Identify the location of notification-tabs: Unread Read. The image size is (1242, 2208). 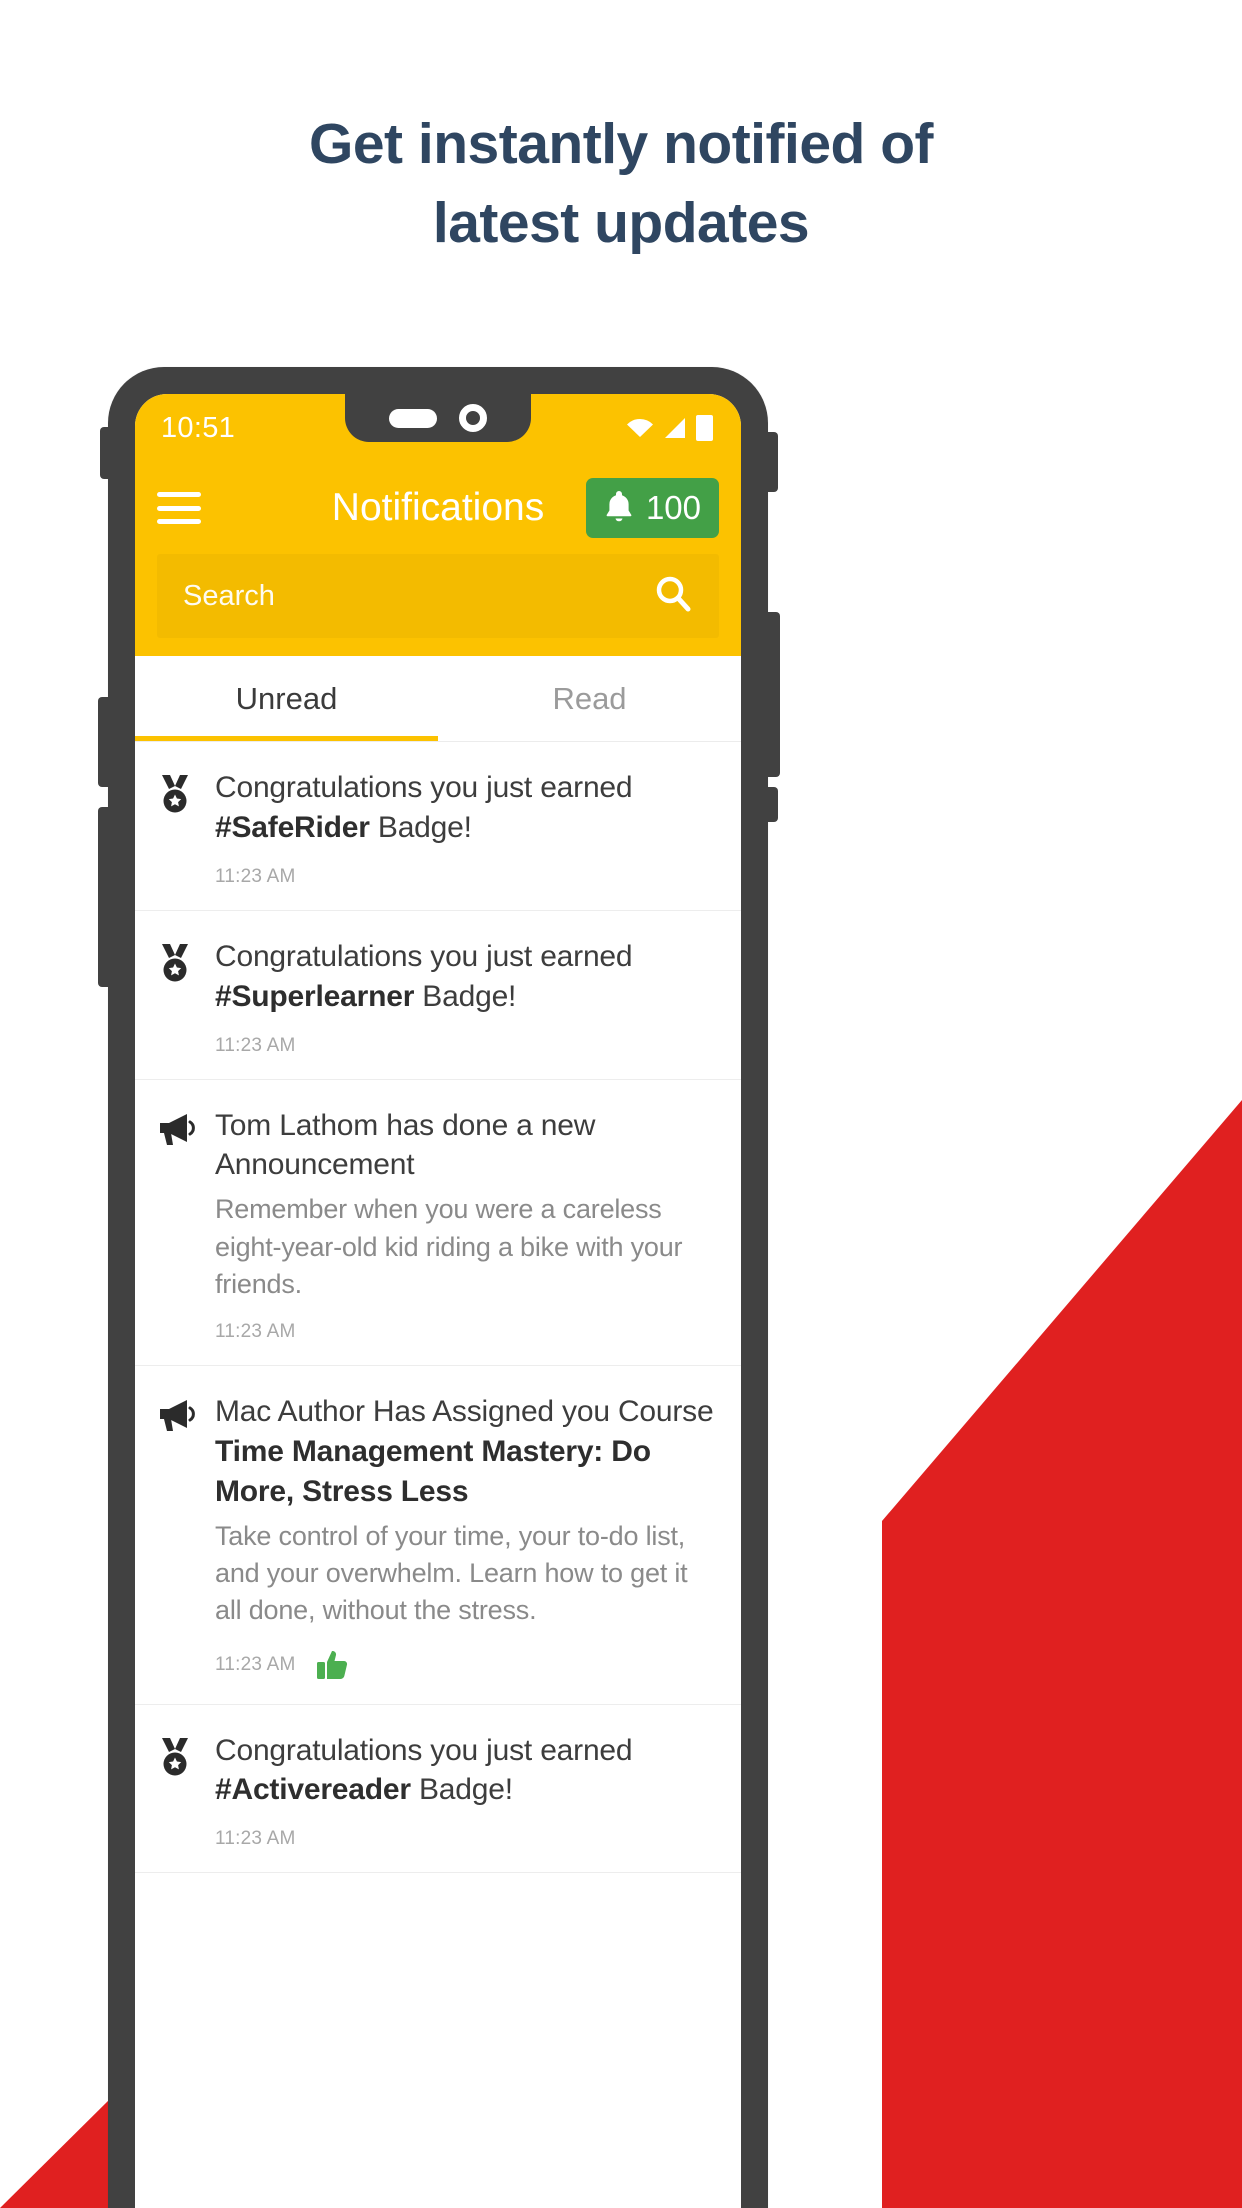
(438, 699).